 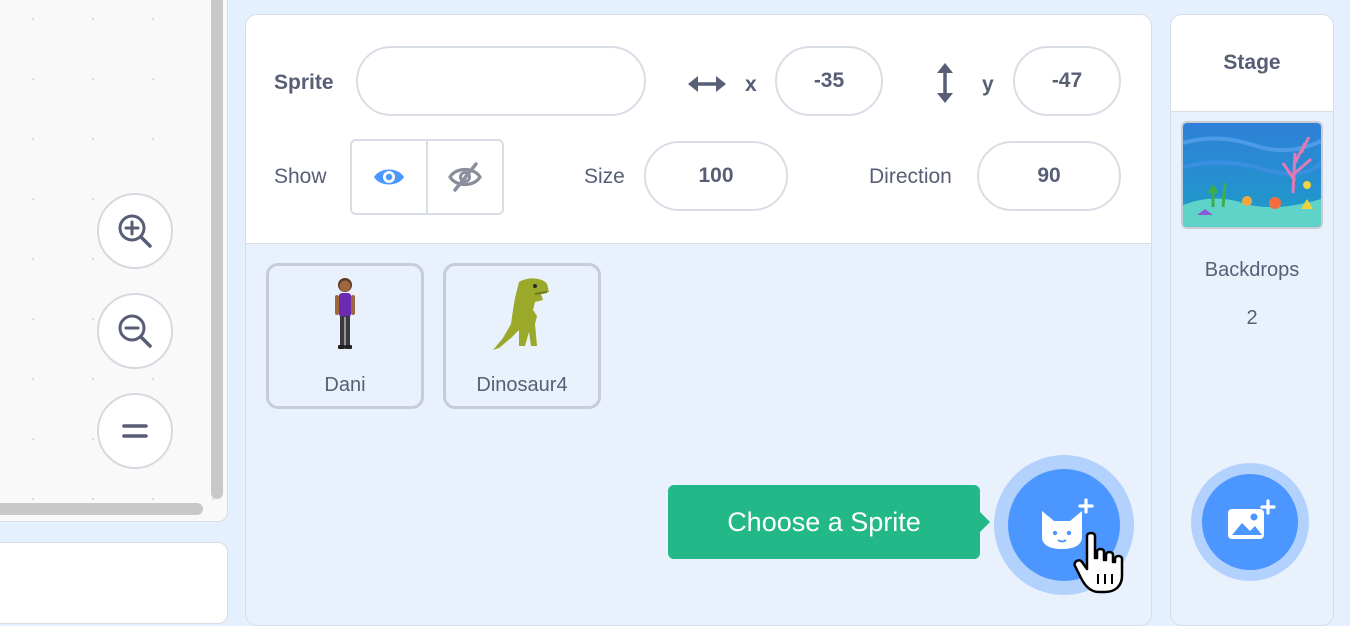 I want to click on horizontal-scrollbar, so click(x=101, y=509).